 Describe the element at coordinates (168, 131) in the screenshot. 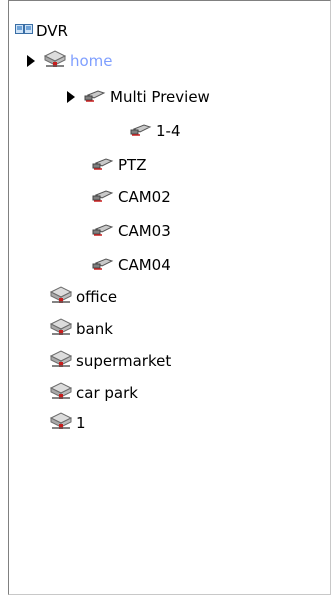

I see `tree-node-label: 1-4` at that location.